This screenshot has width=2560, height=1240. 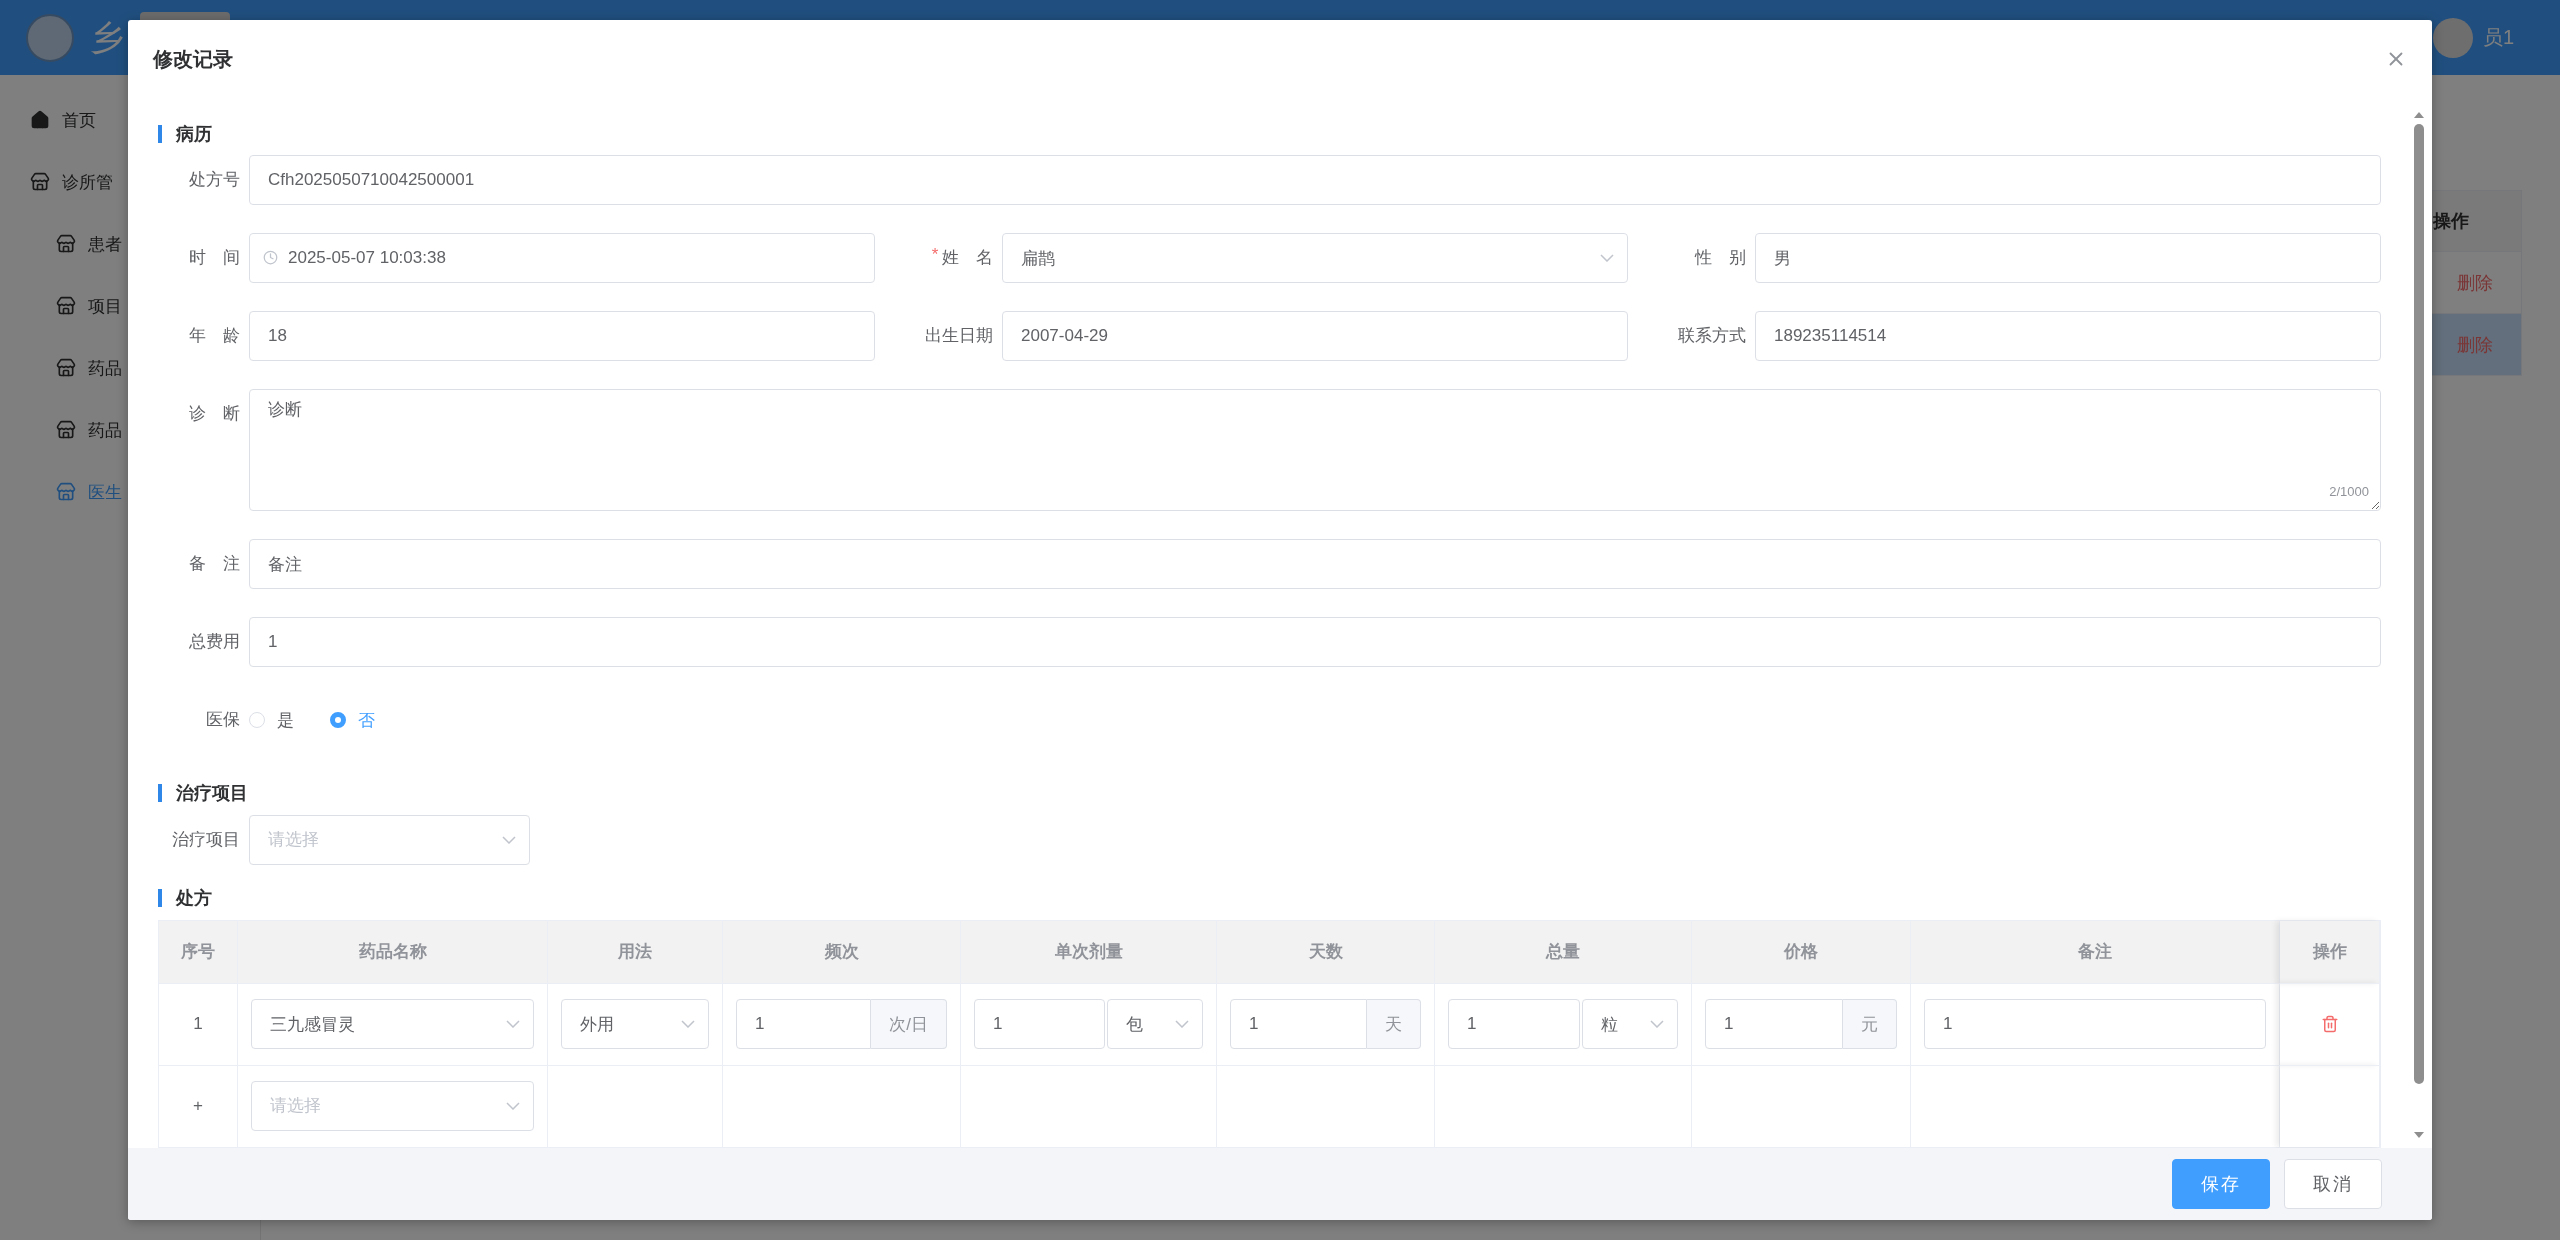 I want to click on field-label: 姓 名, so click(x=967, y=258).